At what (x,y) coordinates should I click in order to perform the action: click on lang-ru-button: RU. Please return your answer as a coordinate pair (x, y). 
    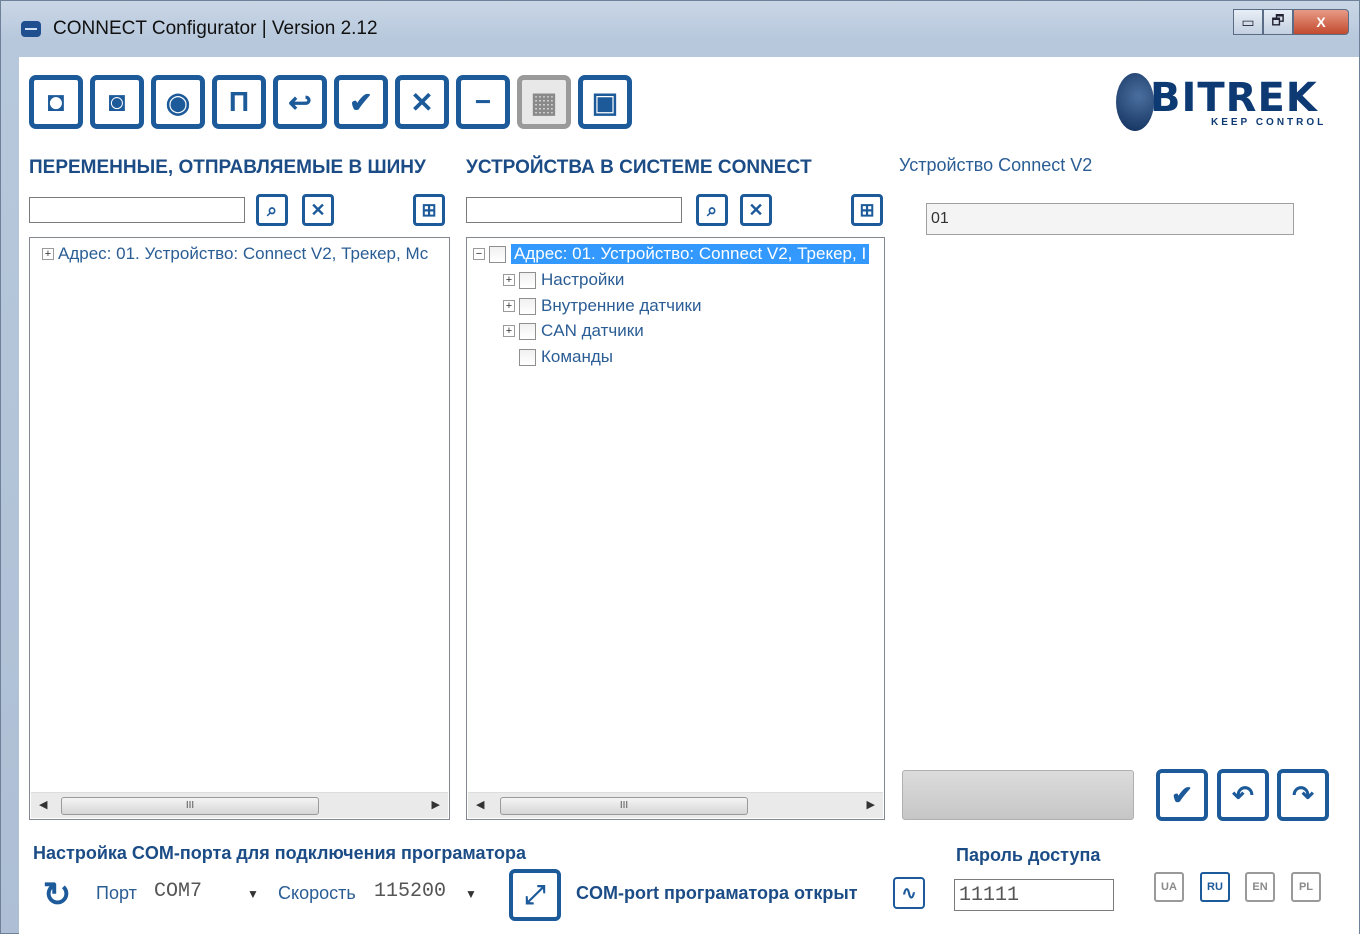
    Looking at the image, I should click on (1215, 887).